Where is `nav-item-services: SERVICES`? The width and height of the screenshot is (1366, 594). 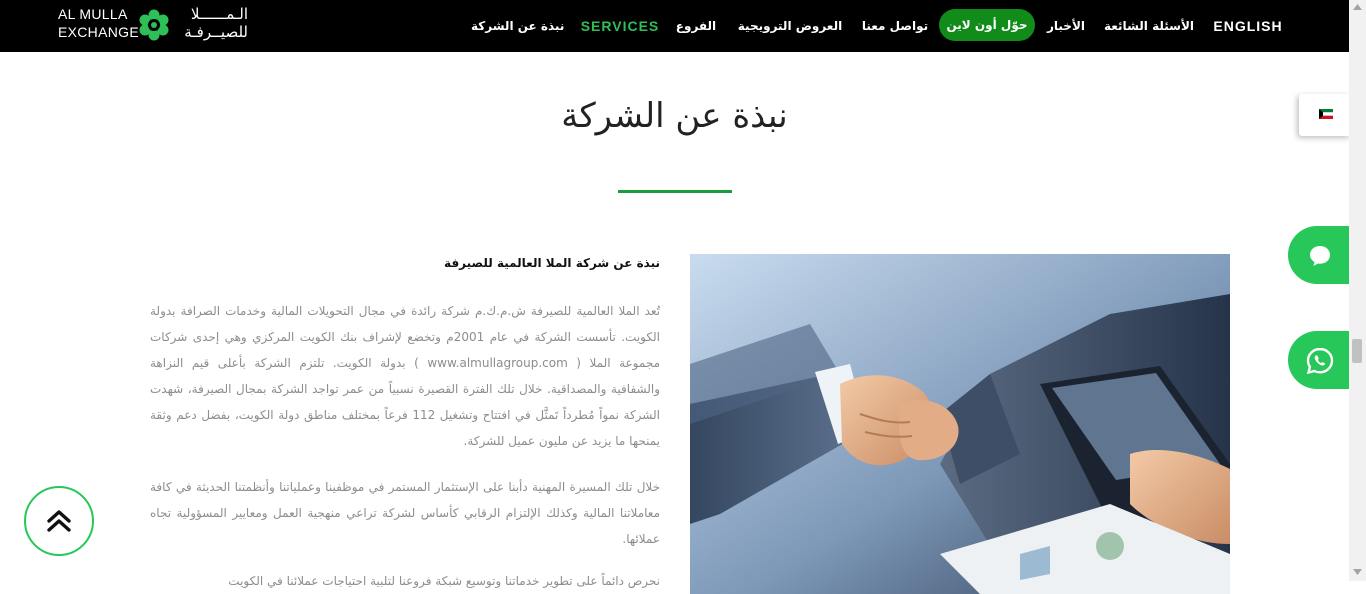
nav-item-services: SERVICES is located at coordinates (620, 26).